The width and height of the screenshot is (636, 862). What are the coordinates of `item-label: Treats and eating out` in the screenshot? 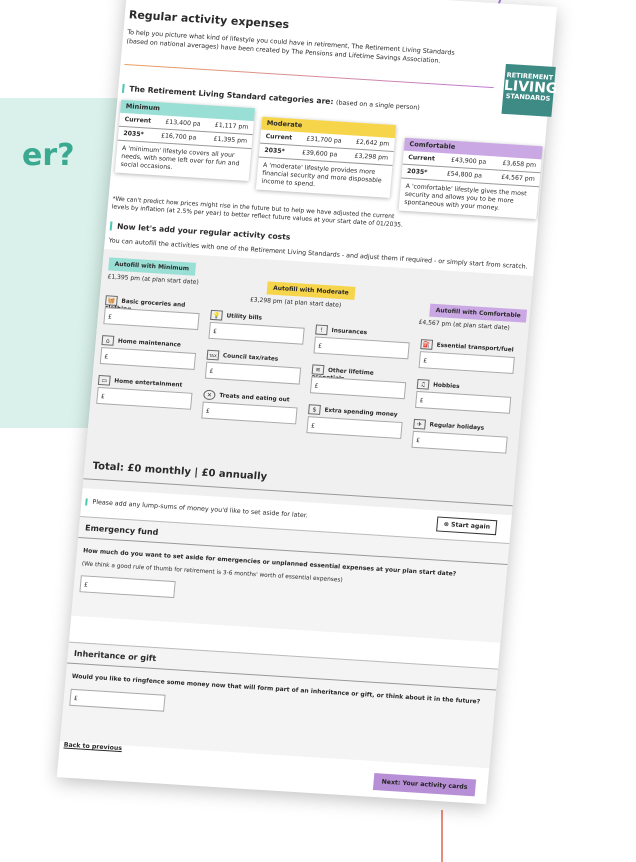 It's located at (254, 398).